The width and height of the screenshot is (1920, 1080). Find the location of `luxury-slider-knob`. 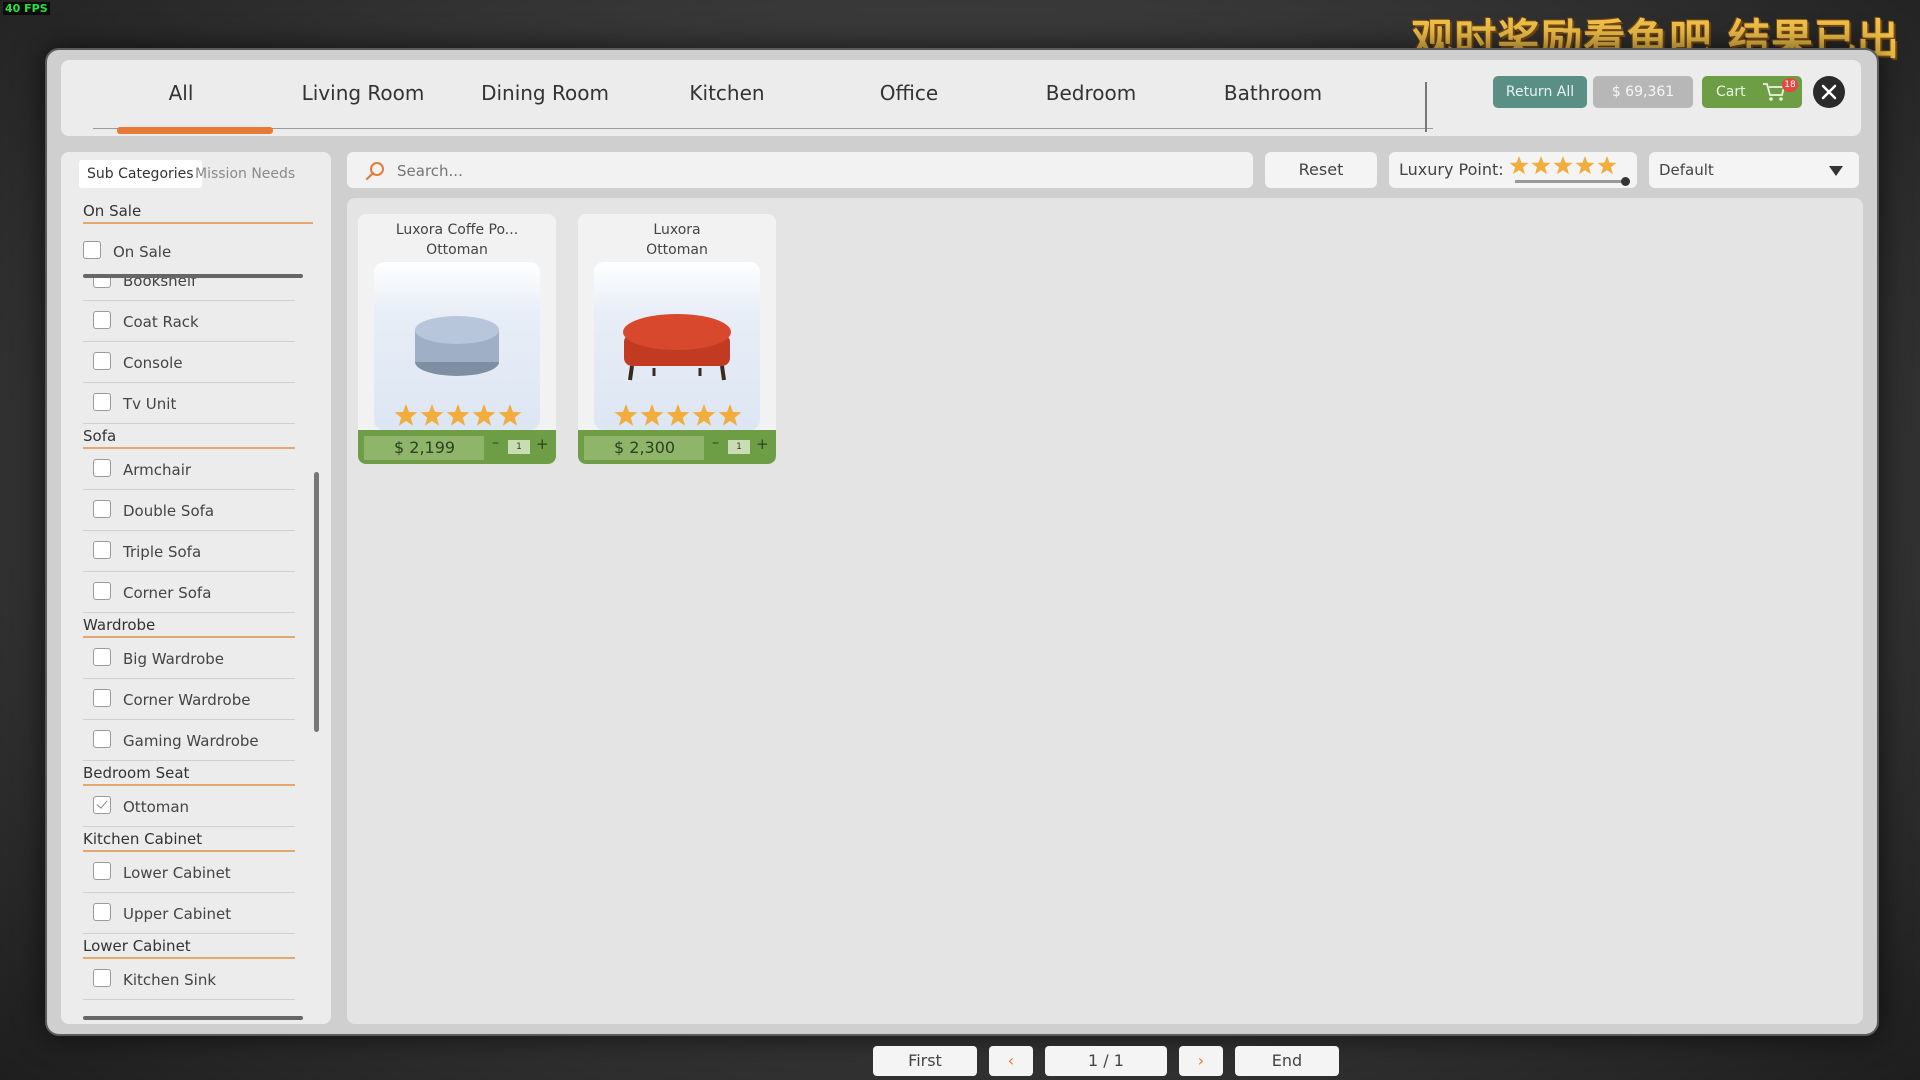

luxury-slider-knob is located at coordinates (1625, 181).